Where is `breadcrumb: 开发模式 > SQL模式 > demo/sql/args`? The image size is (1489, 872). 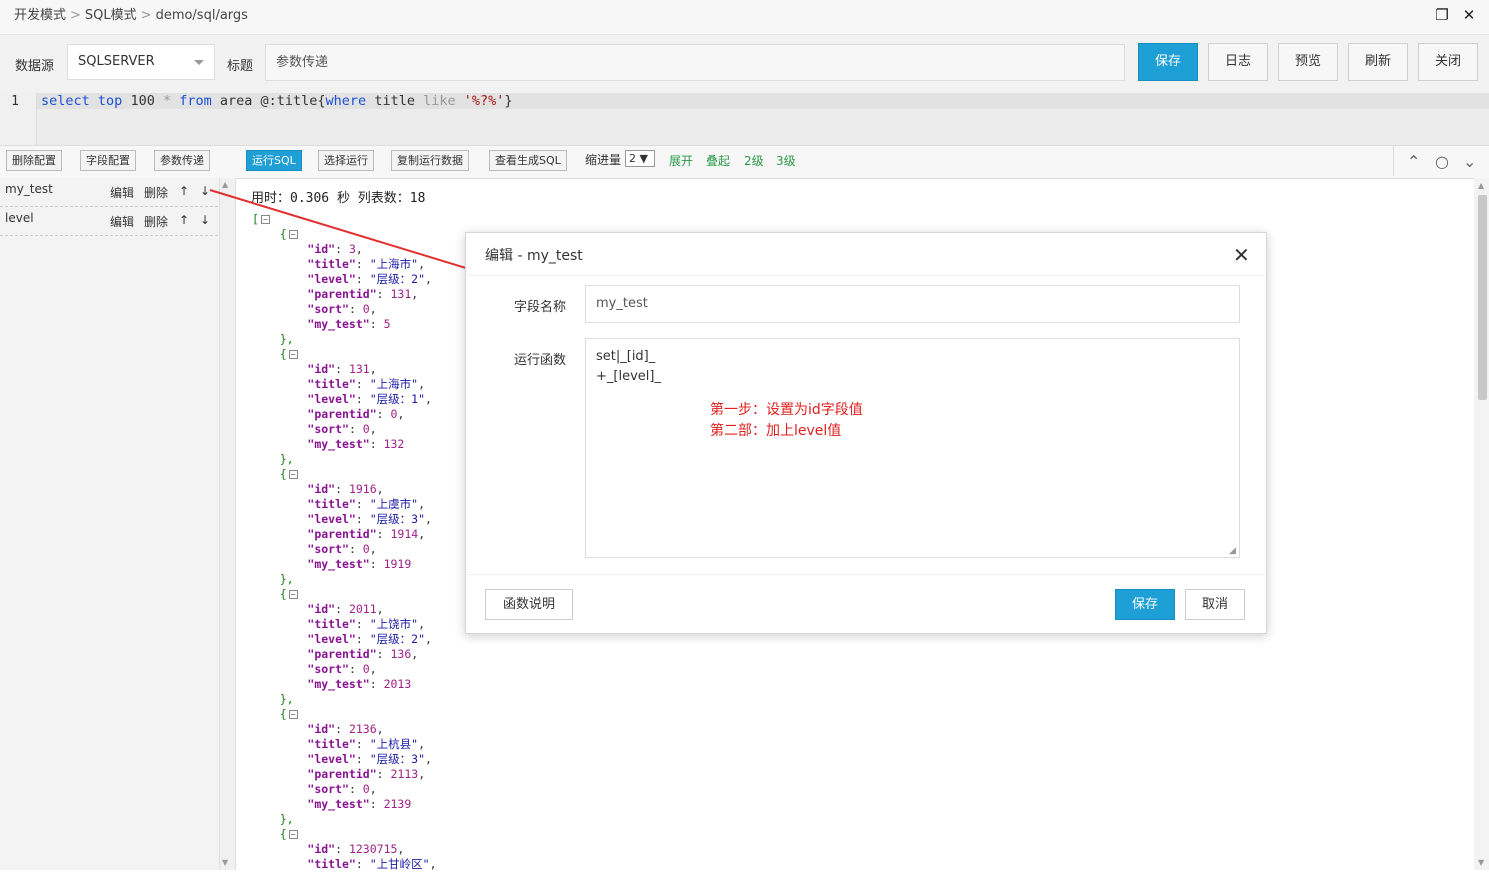
breadcrumb: 开发模式 > SQL模式 > demo/sql/args is located at coordinates (131, 15).